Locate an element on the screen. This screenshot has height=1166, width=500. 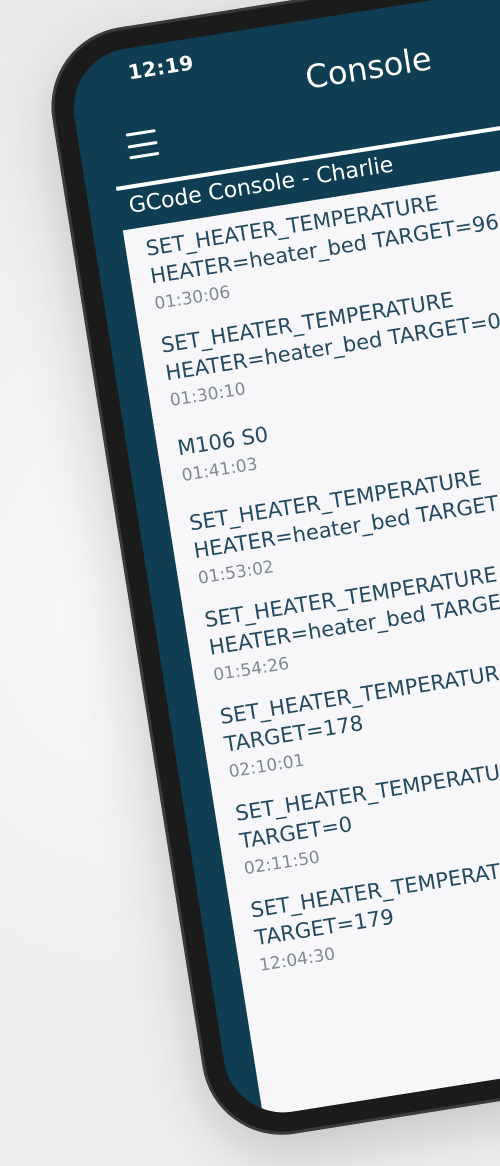
hamburger-menu-icon is located at coordinates (143, 144).